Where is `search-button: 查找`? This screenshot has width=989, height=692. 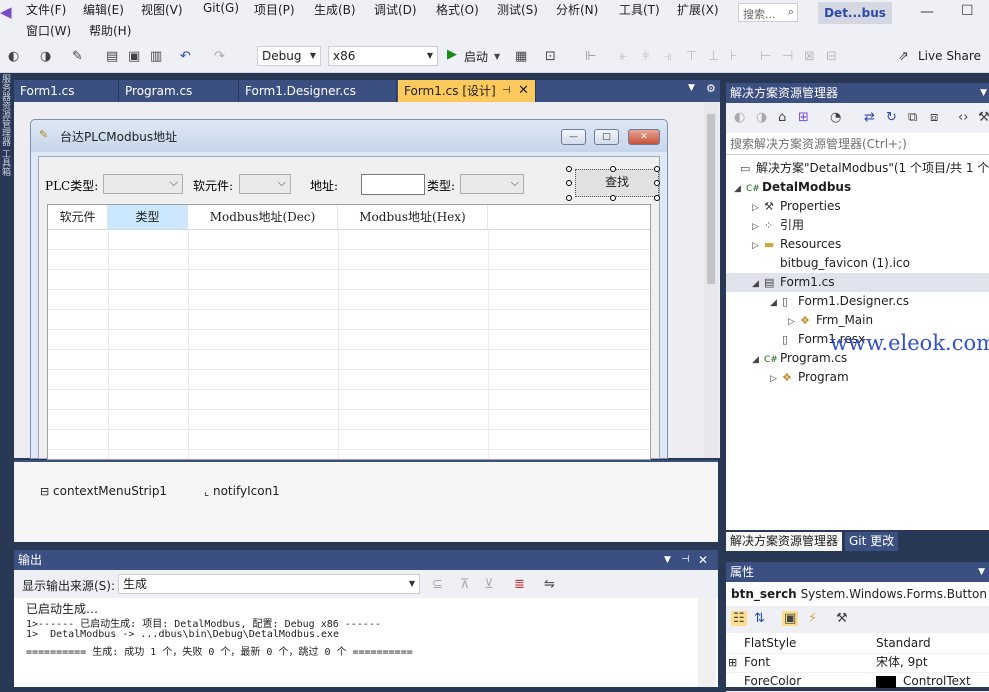
search-button: 查找 is located at coordinates (617, 183).